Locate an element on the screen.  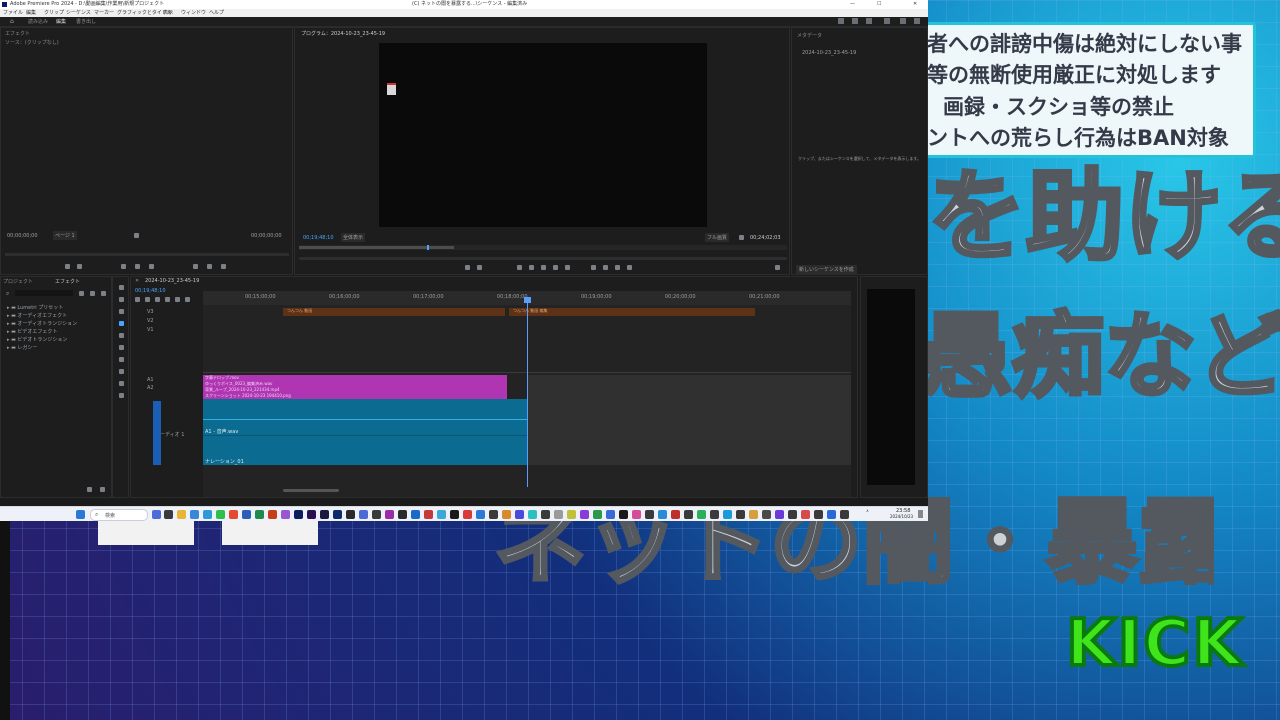
menu-view: 表示 is located at coordinates (168, 13).